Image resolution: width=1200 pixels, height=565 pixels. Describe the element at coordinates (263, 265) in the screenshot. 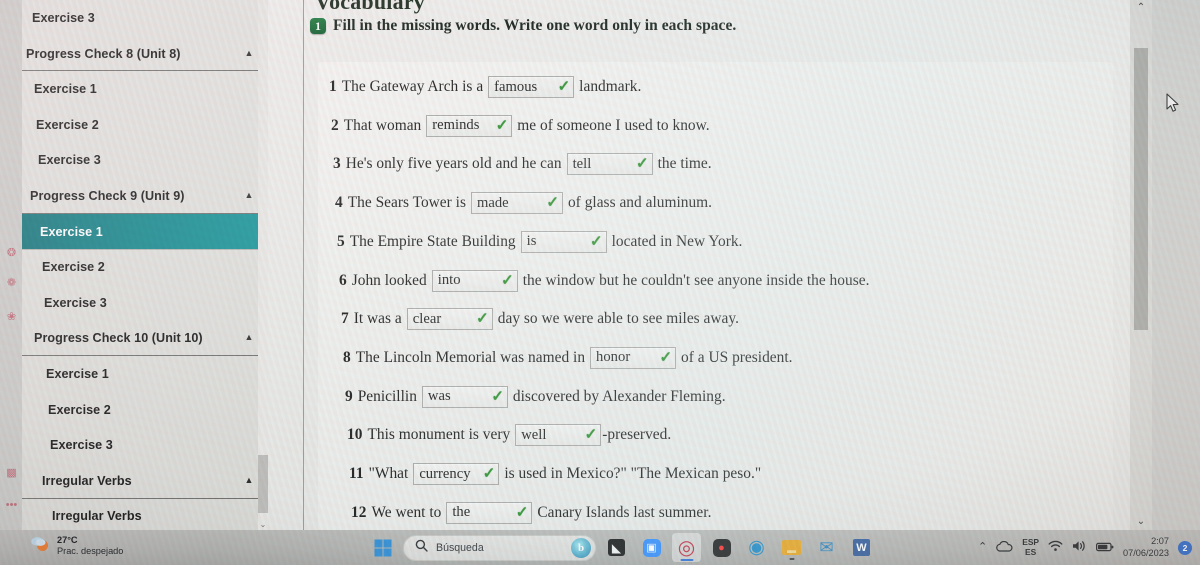

I see `sidebar-scrollbar: ⌄` at that location.